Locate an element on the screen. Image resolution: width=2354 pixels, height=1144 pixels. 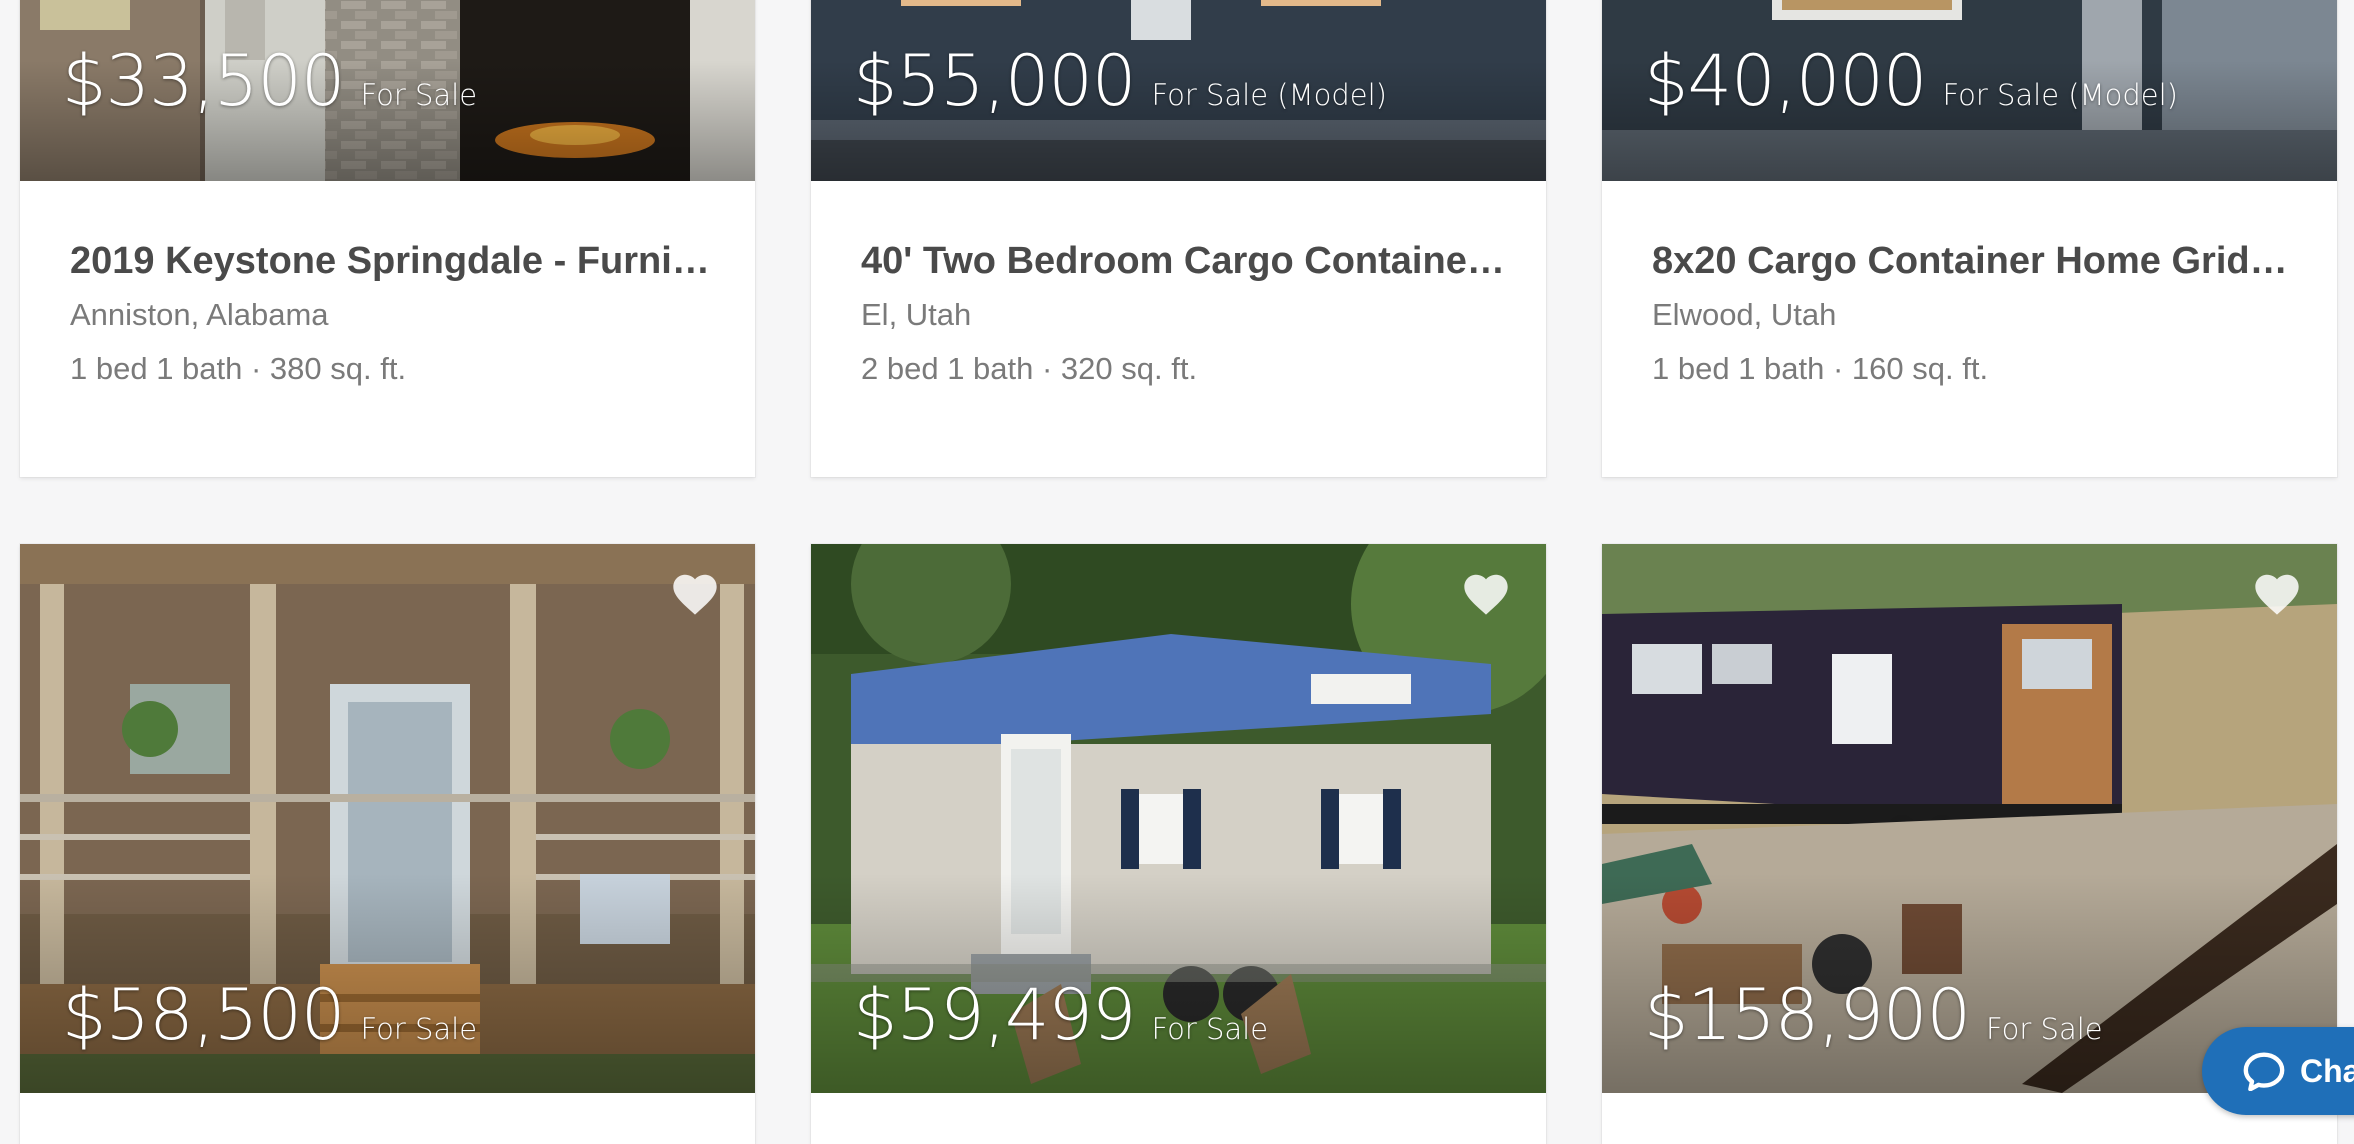
price-row: $33,500 For Sale is located at coordinates (269, 81).